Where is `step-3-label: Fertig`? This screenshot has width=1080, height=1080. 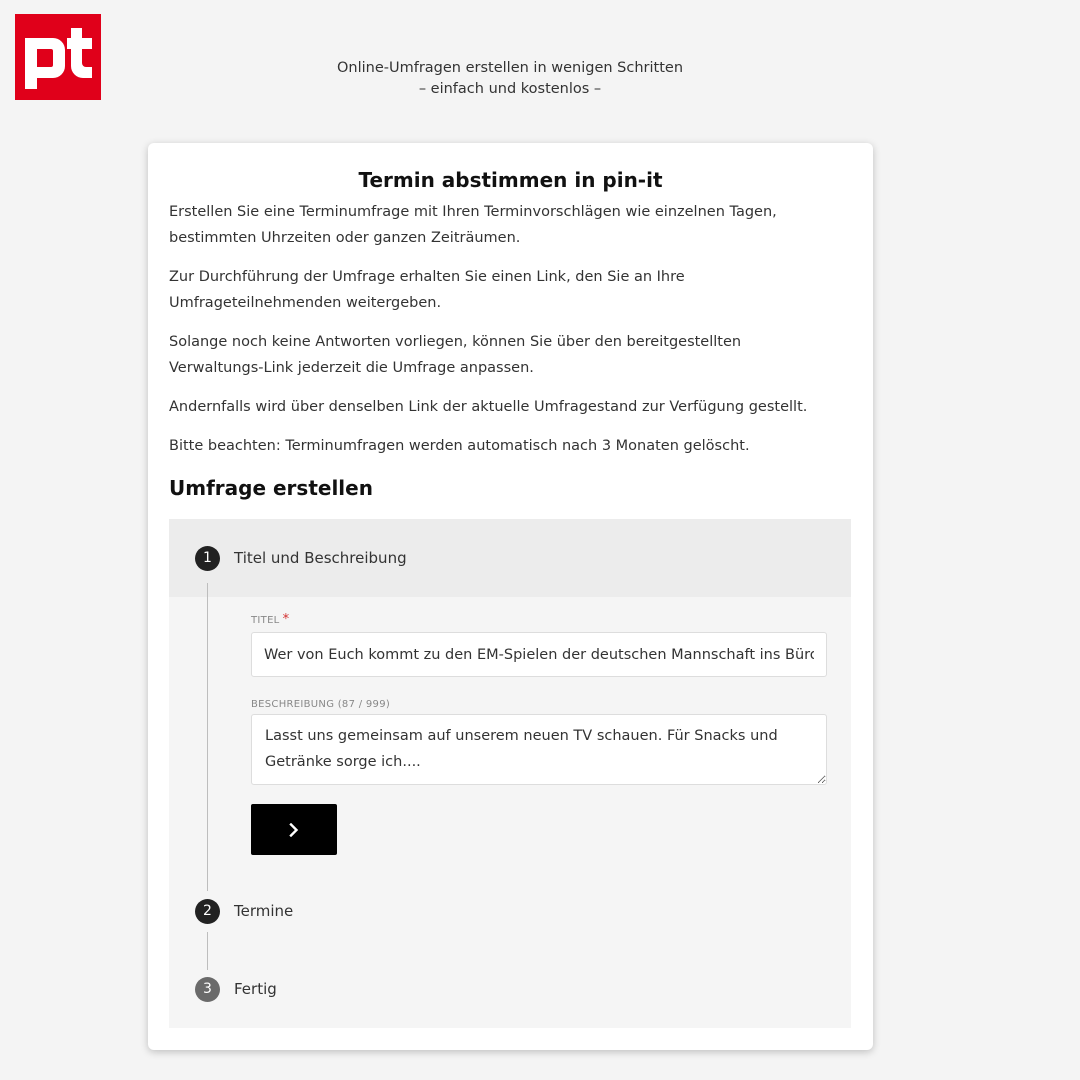
step-3-label: Fertig is located at coordinates (255, 989).